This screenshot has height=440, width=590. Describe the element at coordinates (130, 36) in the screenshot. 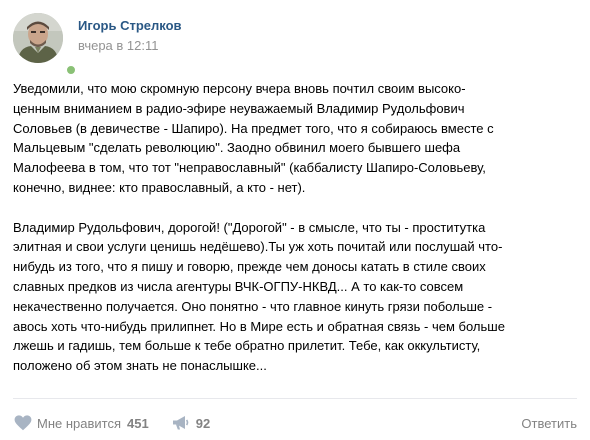

I see `author-block: Игорь Стрелков вчера в 12:11` at that location.